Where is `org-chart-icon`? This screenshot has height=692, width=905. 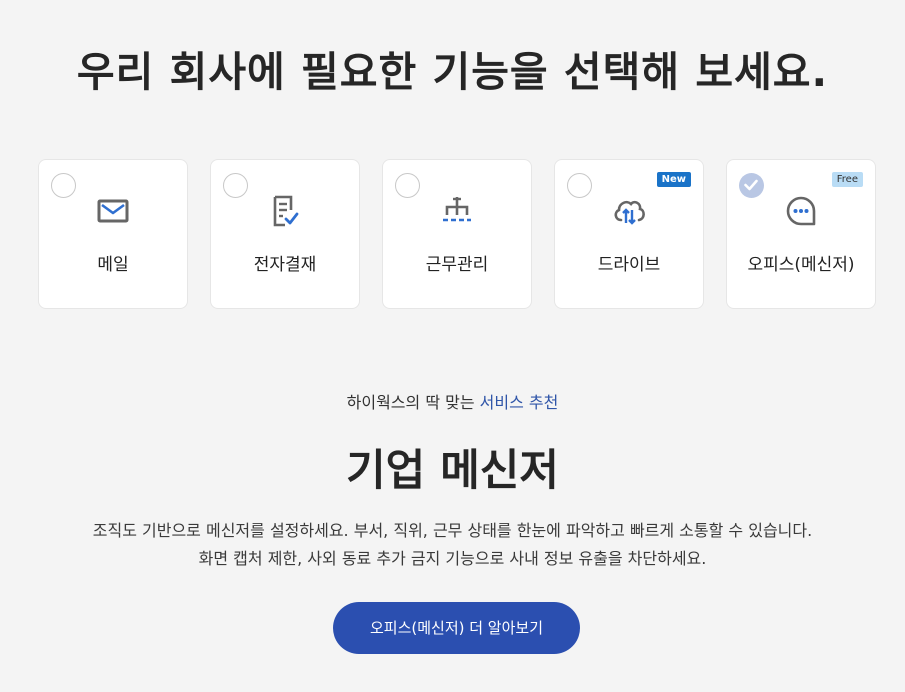
org-chart-icon is located at coordinates (457, 211).